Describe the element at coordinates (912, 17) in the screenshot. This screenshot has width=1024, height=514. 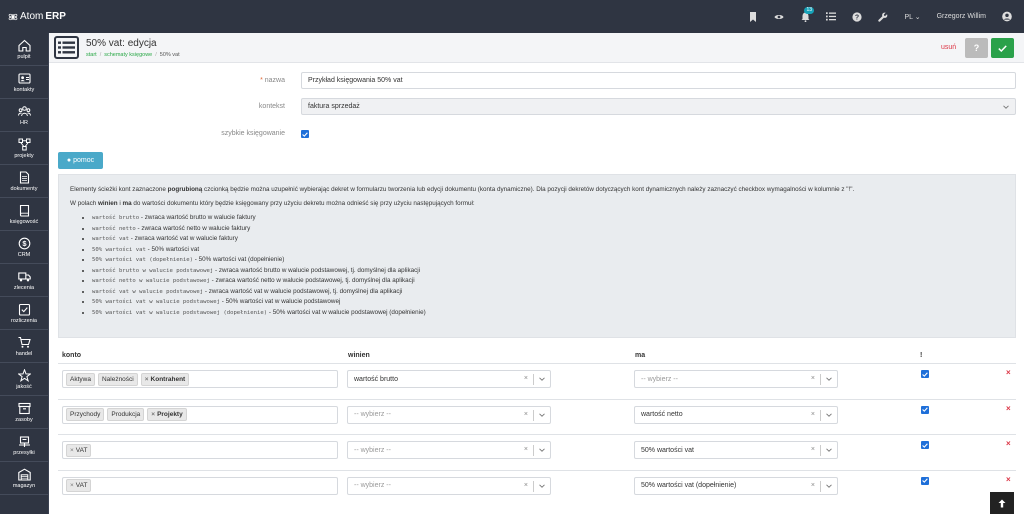
I see `language-selector: PL ⌄` at that location.